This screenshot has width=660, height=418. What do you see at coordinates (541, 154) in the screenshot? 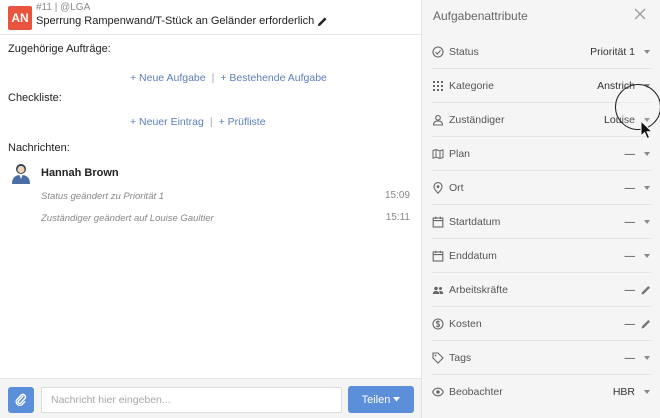
I see `attr-row-plan: Plan —` at bounding box center [541, 154].